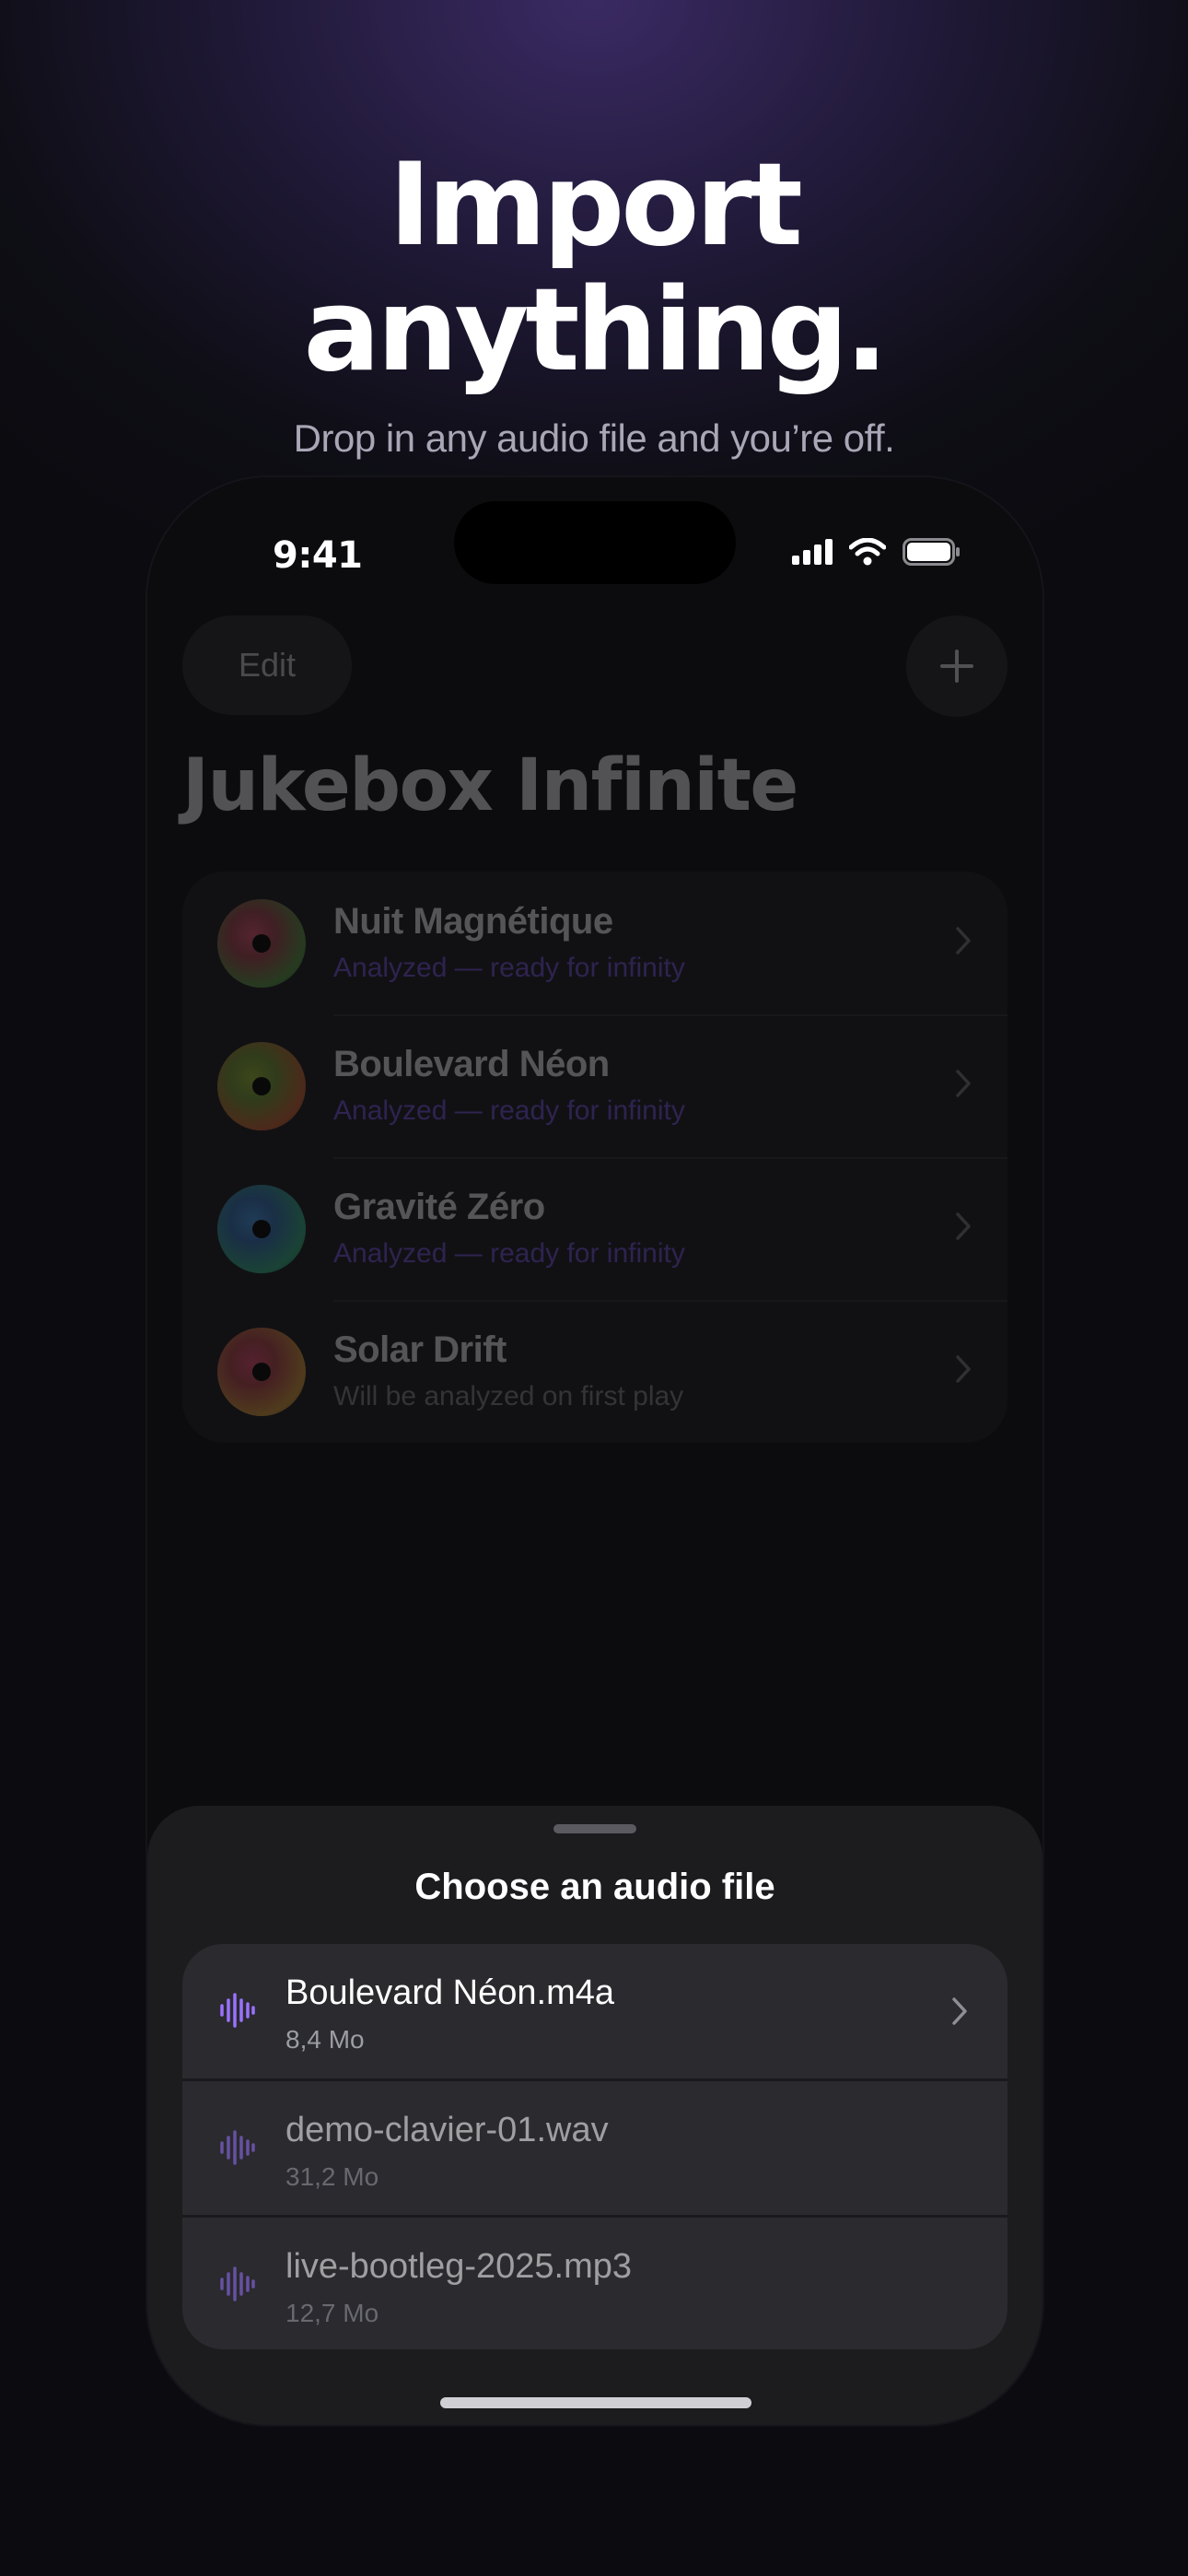 The height and width of the screenshot is (2576, 1188). What do you see at coordinates (595, 542) in the screenshot?
I see `dynamic-island` at bounding box center [595, 542].